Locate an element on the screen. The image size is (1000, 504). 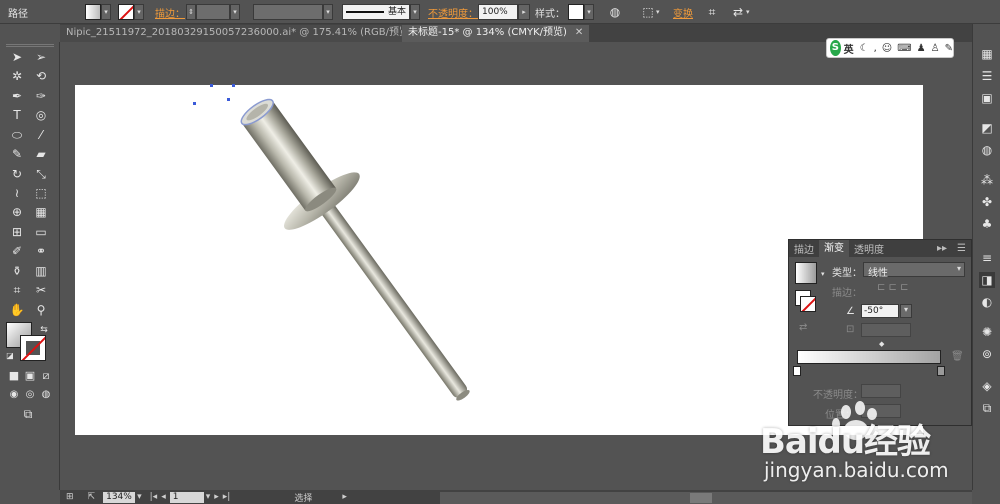
aspect-ratio-input is located at coordinates (886, 330).